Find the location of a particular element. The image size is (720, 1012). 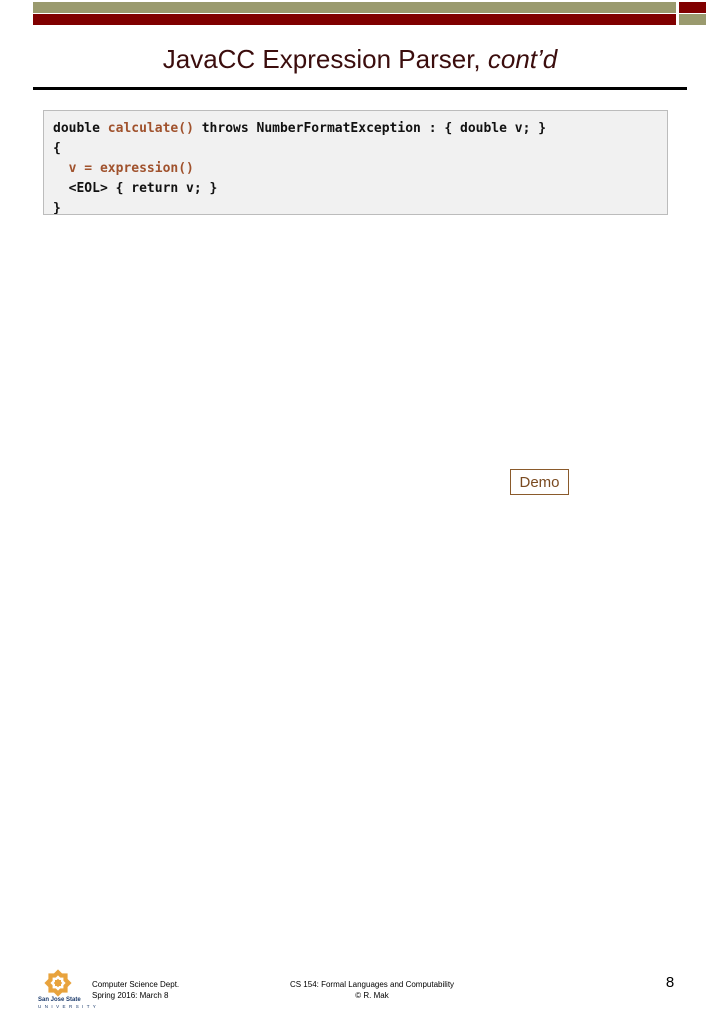

sjsu-logo: San Jose State U N I V E R S I T Y is located at coordinates (67, 990).